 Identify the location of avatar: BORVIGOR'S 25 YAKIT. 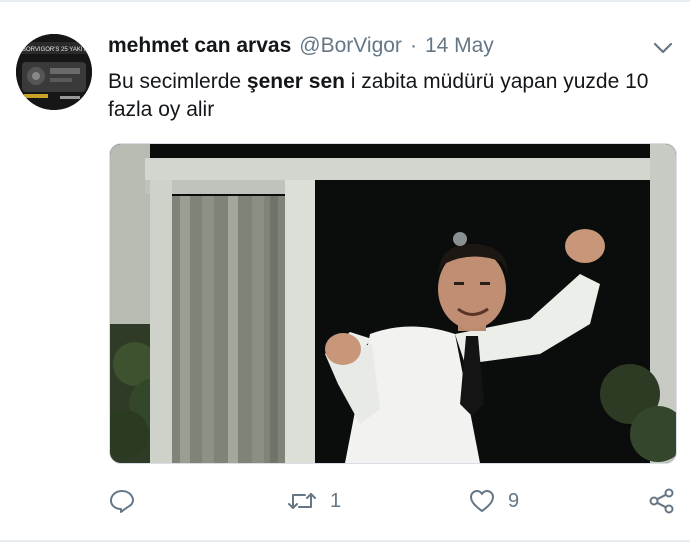
(54, 72).